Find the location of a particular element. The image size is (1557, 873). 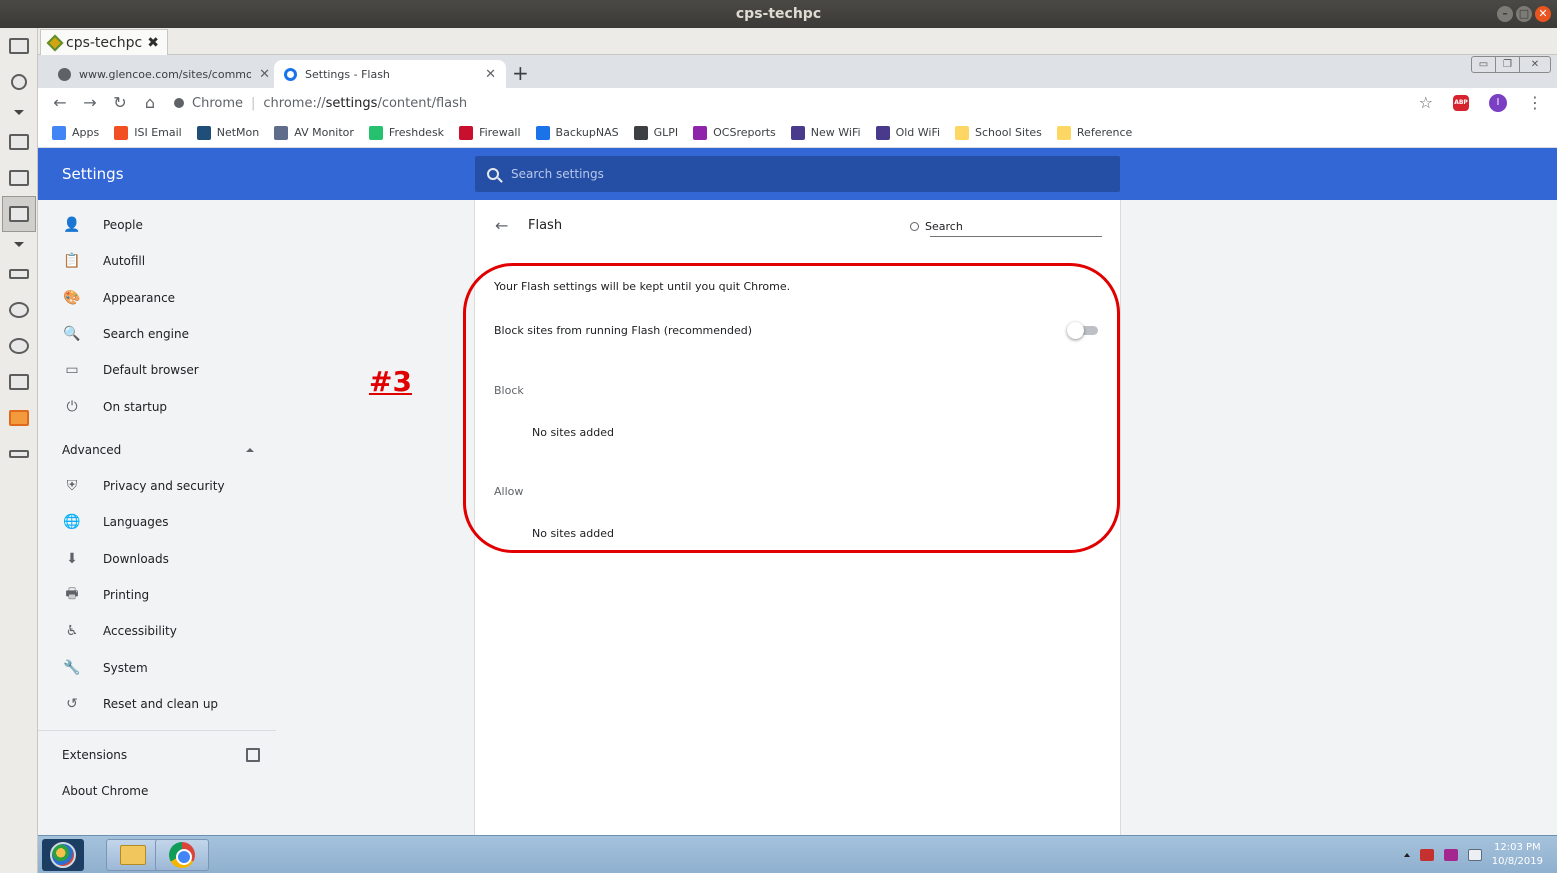

bookmark-item: Freshdesk is located at coordinates (406, 132).